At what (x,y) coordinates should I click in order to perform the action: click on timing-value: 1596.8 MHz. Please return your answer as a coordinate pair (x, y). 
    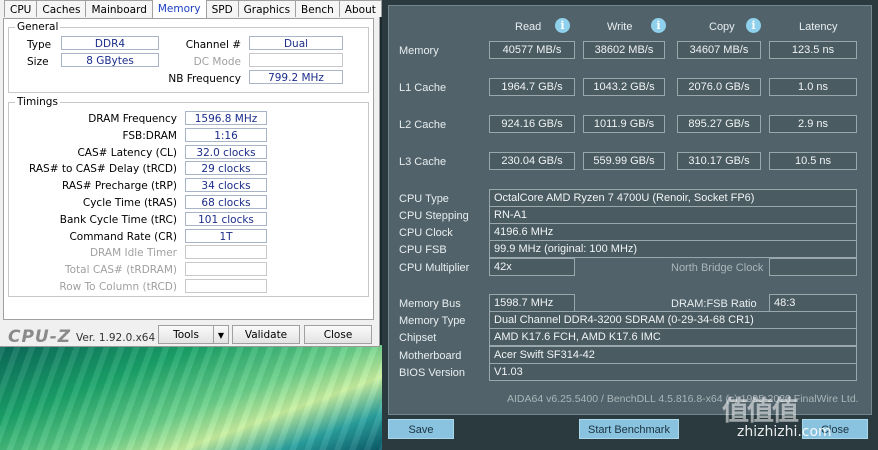
    Looking at the image, I should click on (226, 118).